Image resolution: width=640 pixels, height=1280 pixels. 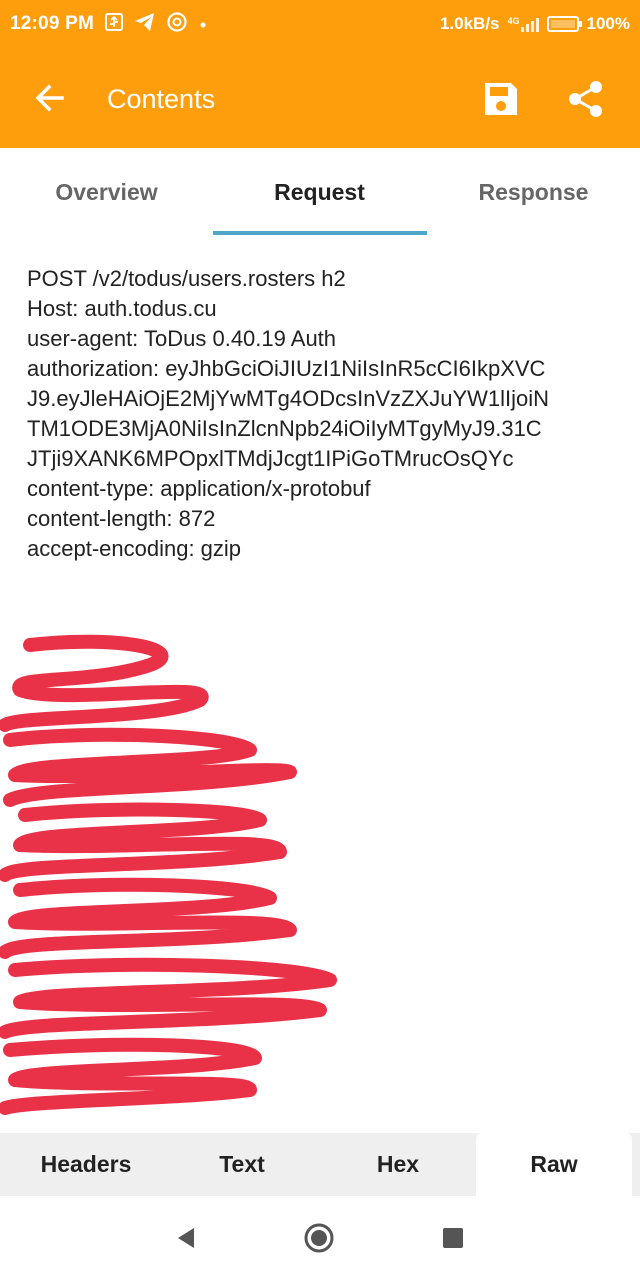 I want to click on header-content-type: content-type: application/x-protobuf, so click(x=199, y=488).